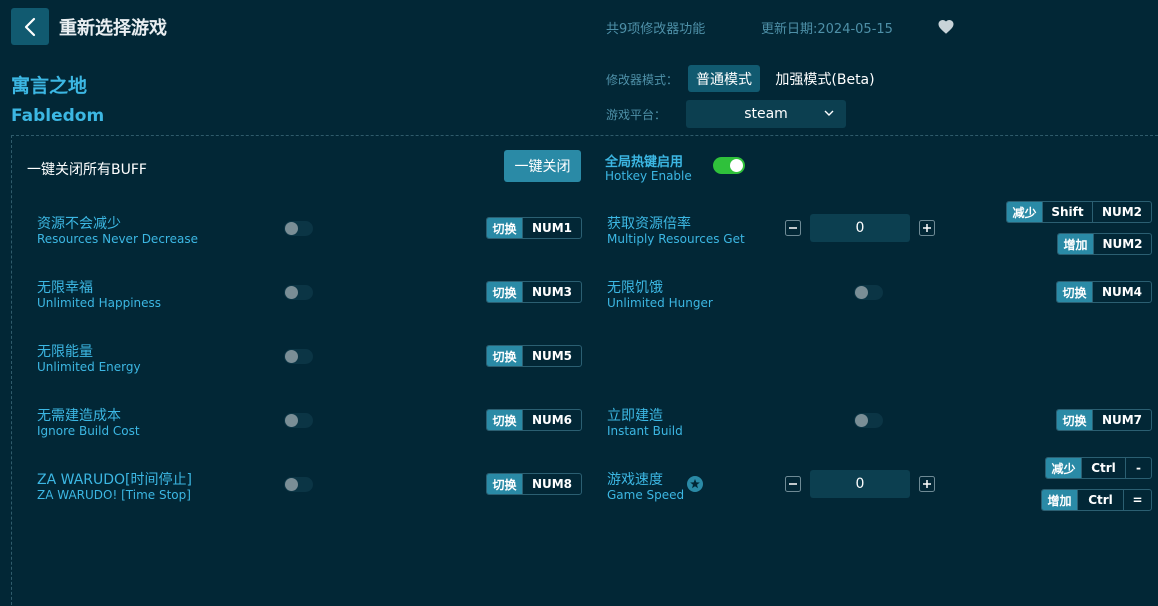 This screenshot has width=1158, height=606. What do you see at coordinates (114, 495) in the screenshot?
I see `feature-time-stop-en: ZA WARUDO! [Time Stop]` at bounding box center [114, 495].